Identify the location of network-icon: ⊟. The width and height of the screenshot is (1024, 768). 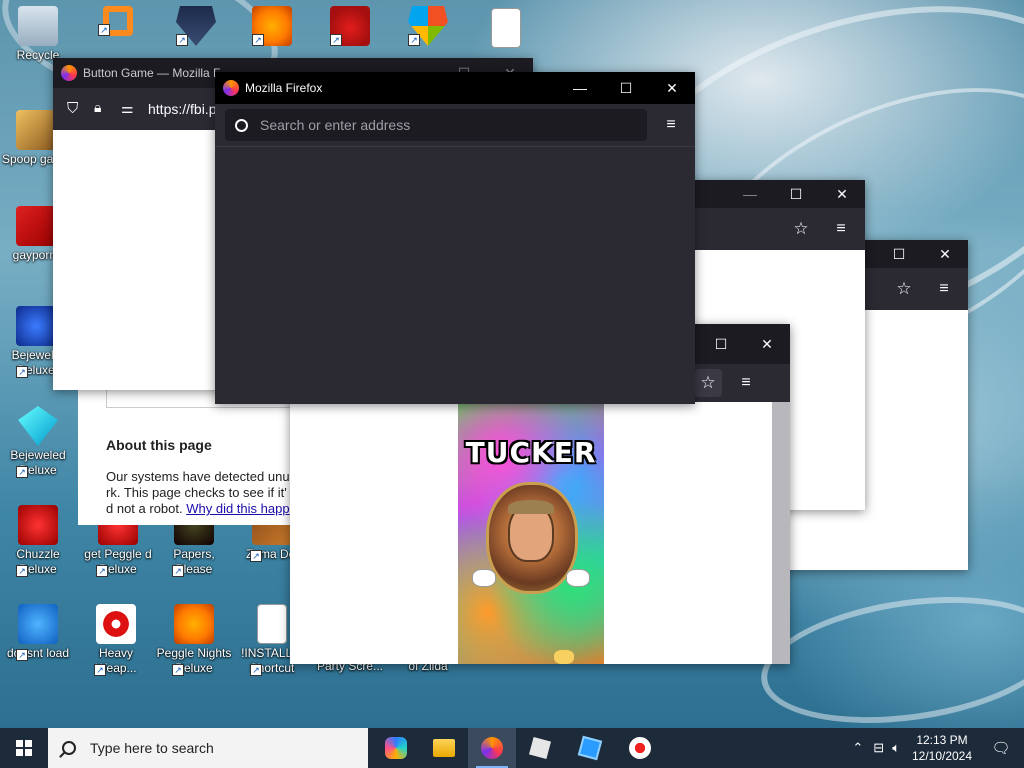
(878, 748).